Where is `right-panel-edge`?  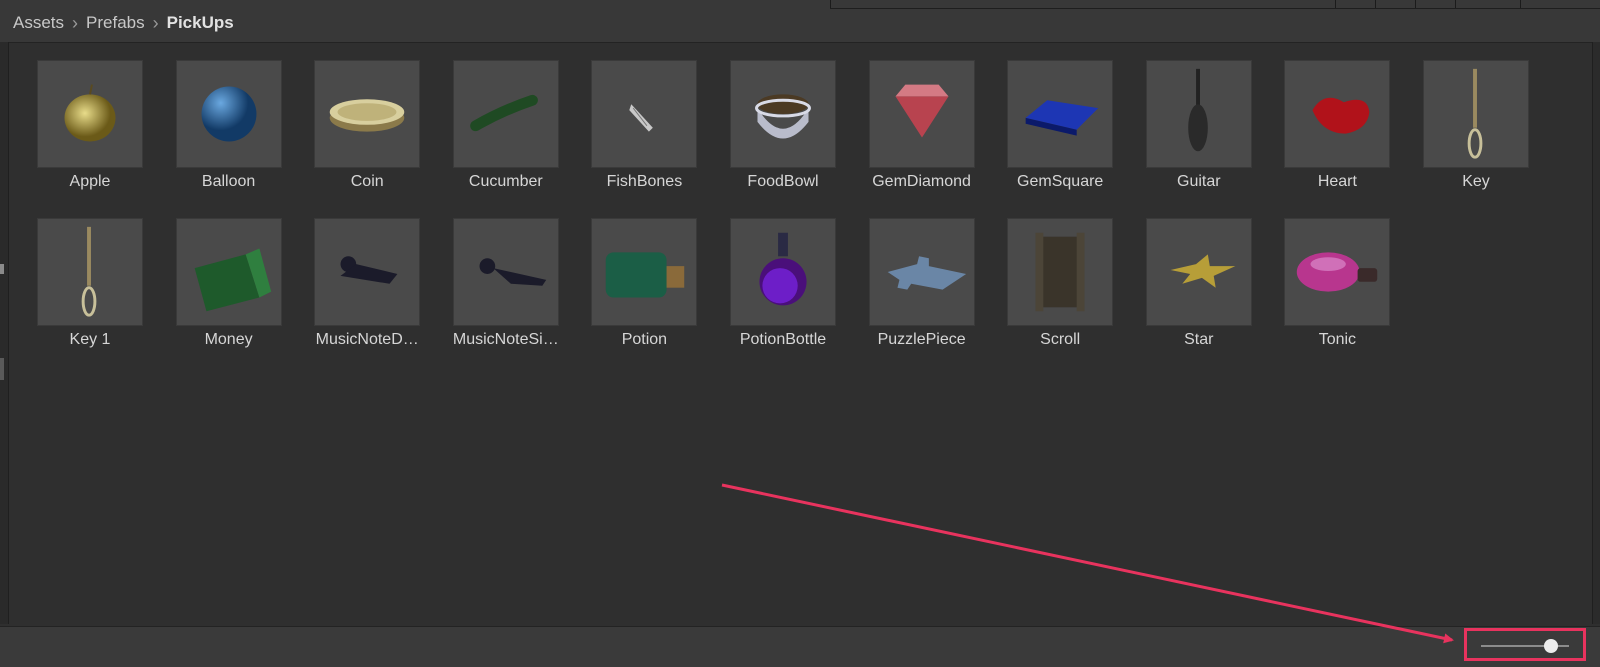 right-panel-edge is located at coordinates (1596, 333).